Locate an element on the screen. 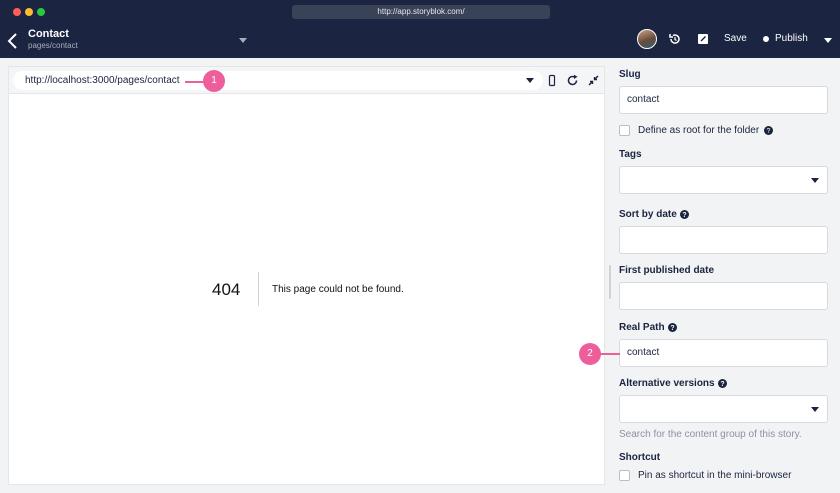 This screenshot has width=840, height=493. minimize-window-button is located at coordinates (29, 12).